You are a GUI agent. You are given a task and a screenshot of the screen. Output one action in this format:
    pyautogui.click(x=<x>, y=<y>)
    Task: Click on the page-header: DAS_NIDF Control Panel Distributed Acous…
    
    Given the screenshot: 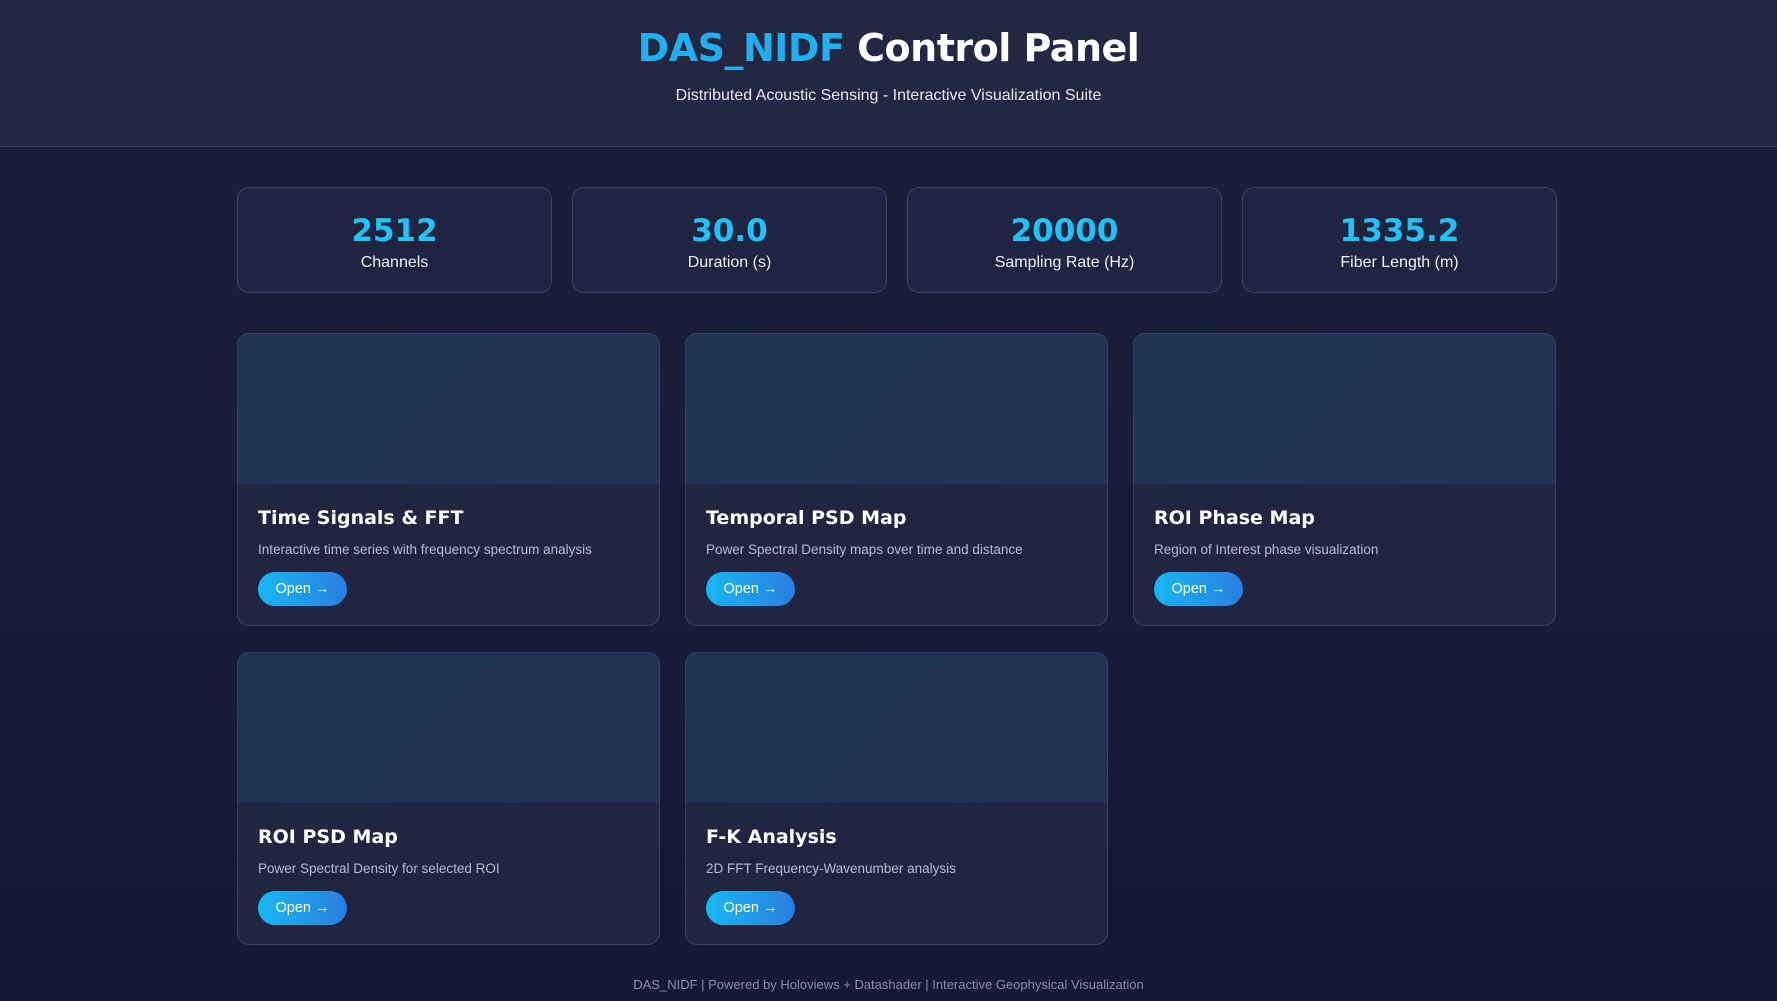 What is the action you would take?
    pyautogui.click(x=888, y=73)
    